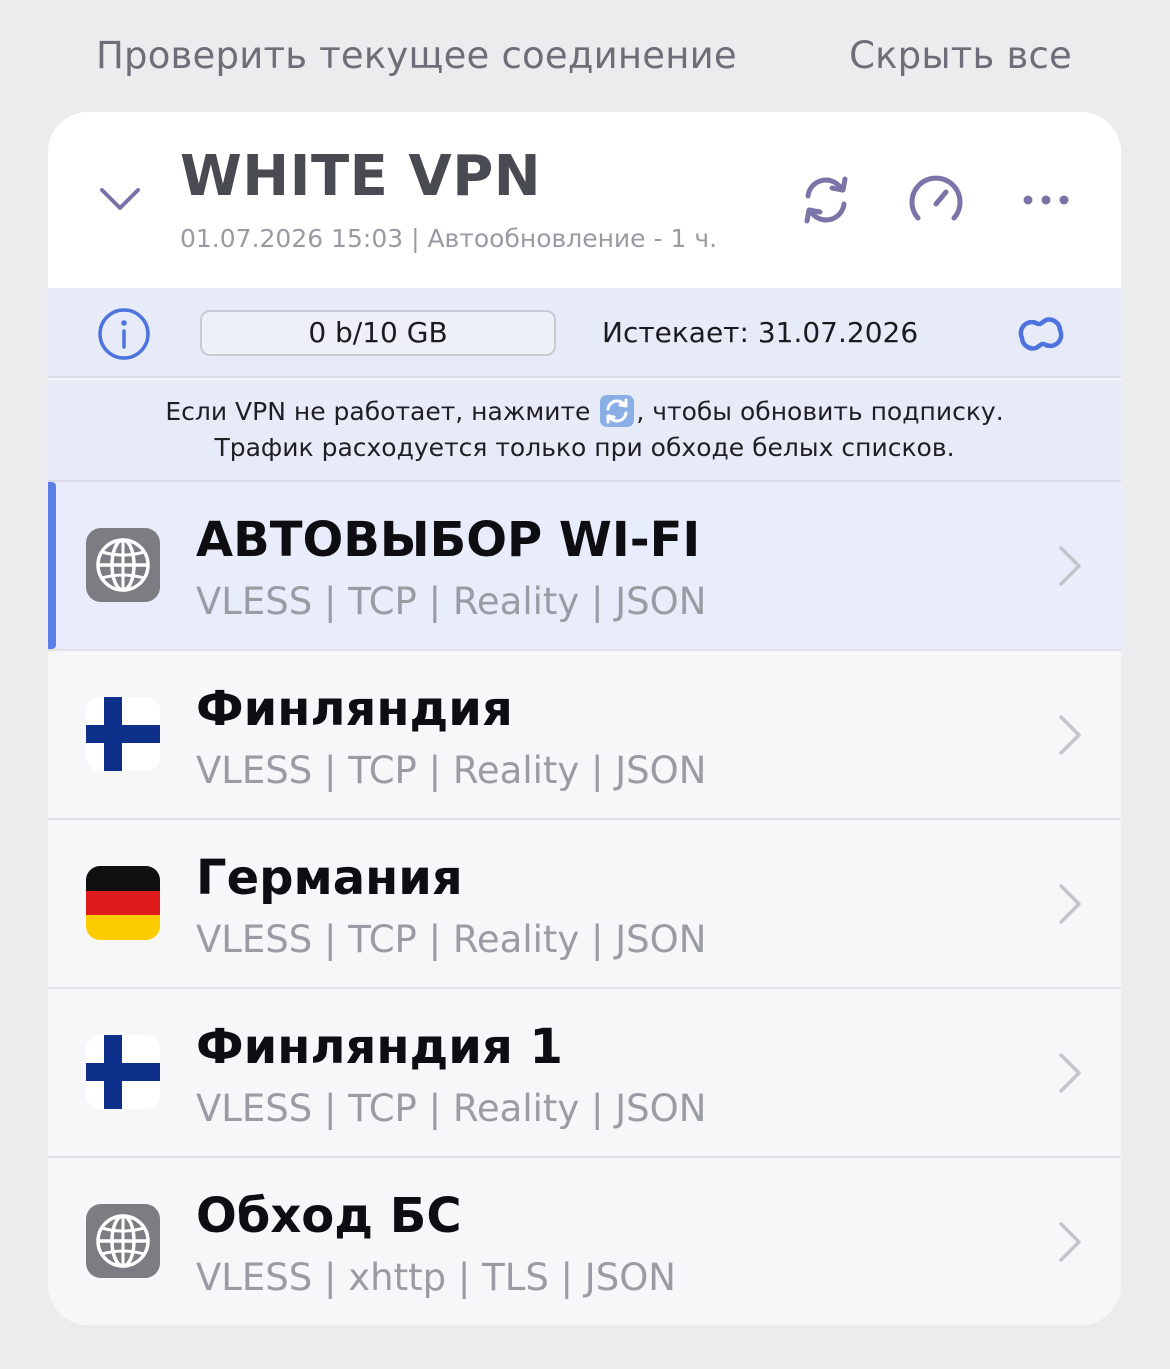  What do you see at coordinates (379, 1047) in the screenshot?
I see `server-name: Финляндия 1` at bounding box center [379, 1047].